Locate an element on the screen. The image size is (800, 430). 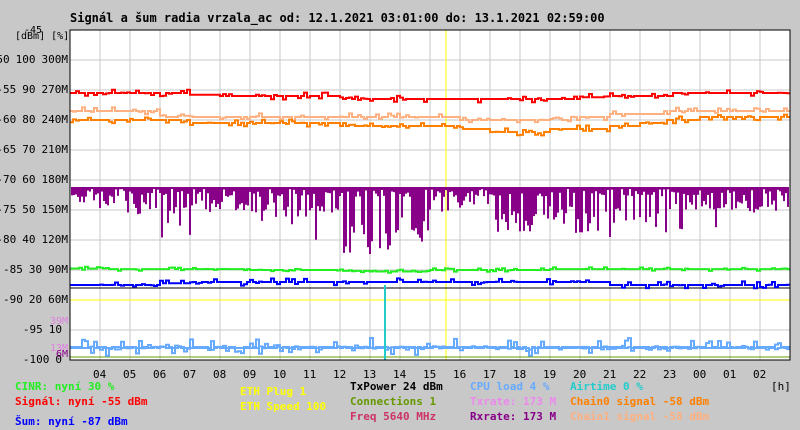
legend-item: ETH Speed 100 is located at coordinates (283, 406).